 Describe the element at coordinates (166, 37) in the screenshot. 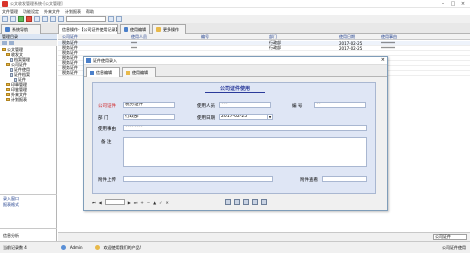

I see `column-header: 使用人员` at that location.